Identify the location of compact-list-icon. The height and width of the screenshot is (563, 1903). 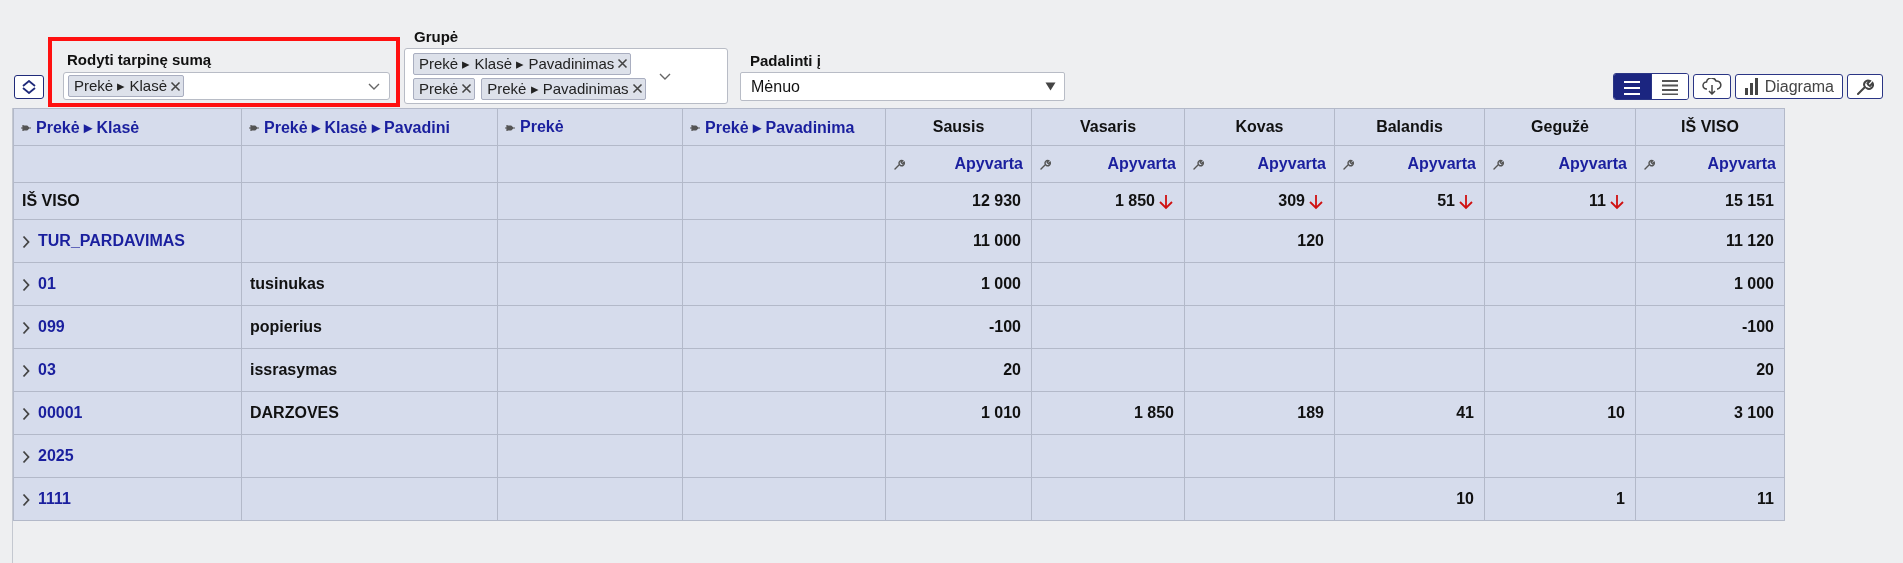
(1669, 86).